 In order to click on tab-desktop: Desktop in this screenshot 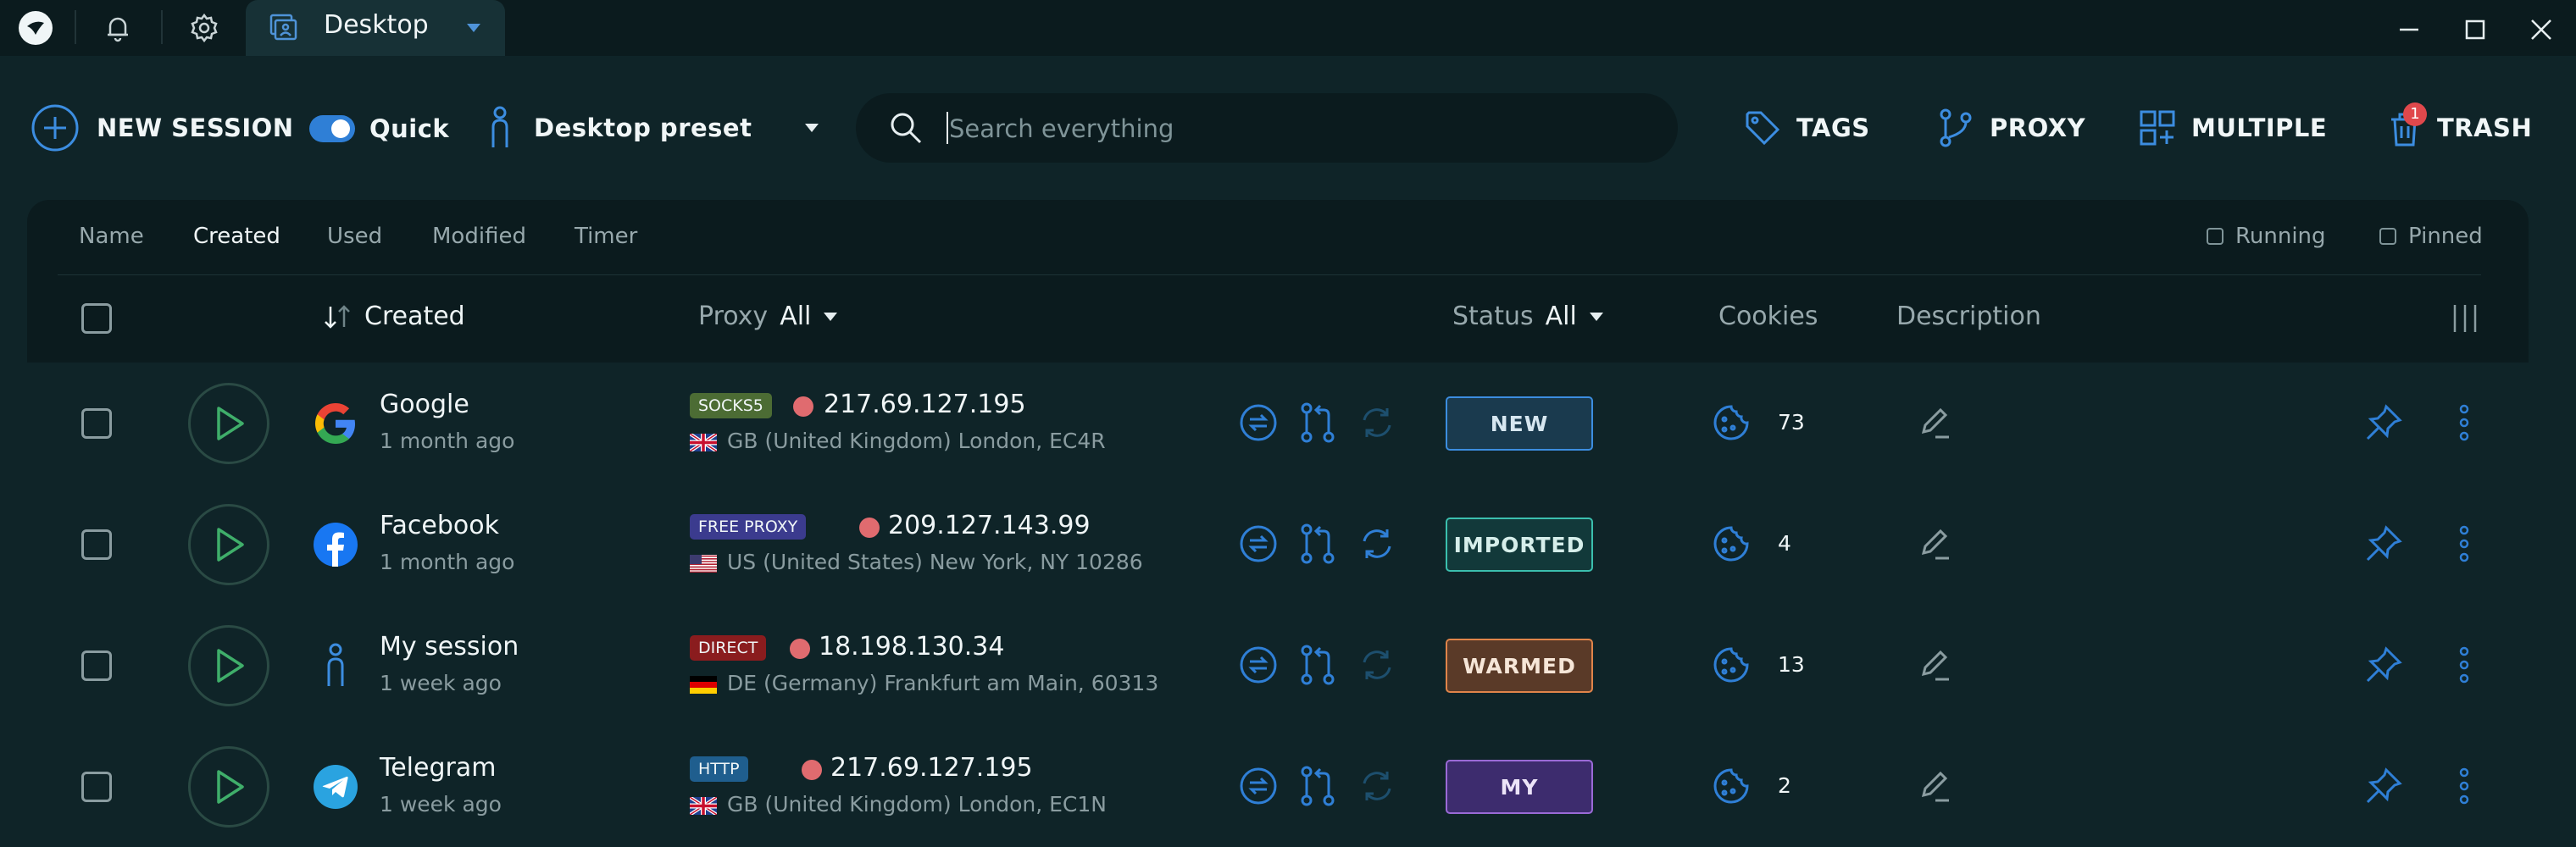, I will do `click(375, 28)`.